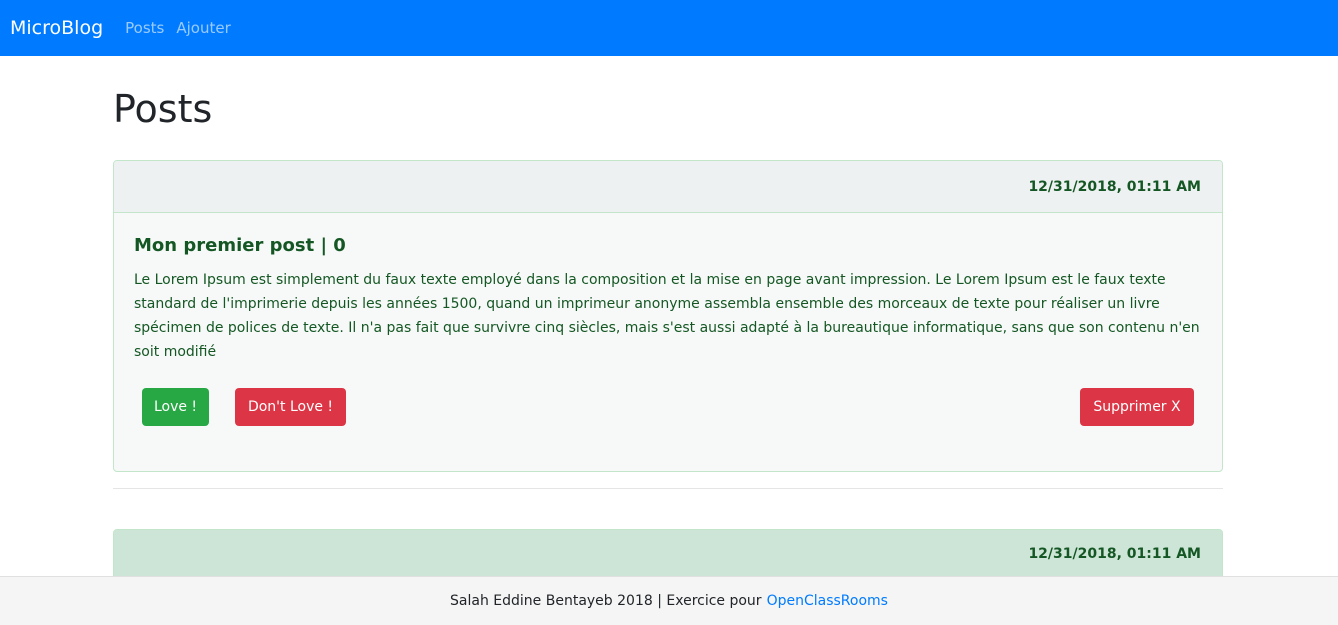  I want to click on post-title: Mon premier post | 0, so click(240, 245).